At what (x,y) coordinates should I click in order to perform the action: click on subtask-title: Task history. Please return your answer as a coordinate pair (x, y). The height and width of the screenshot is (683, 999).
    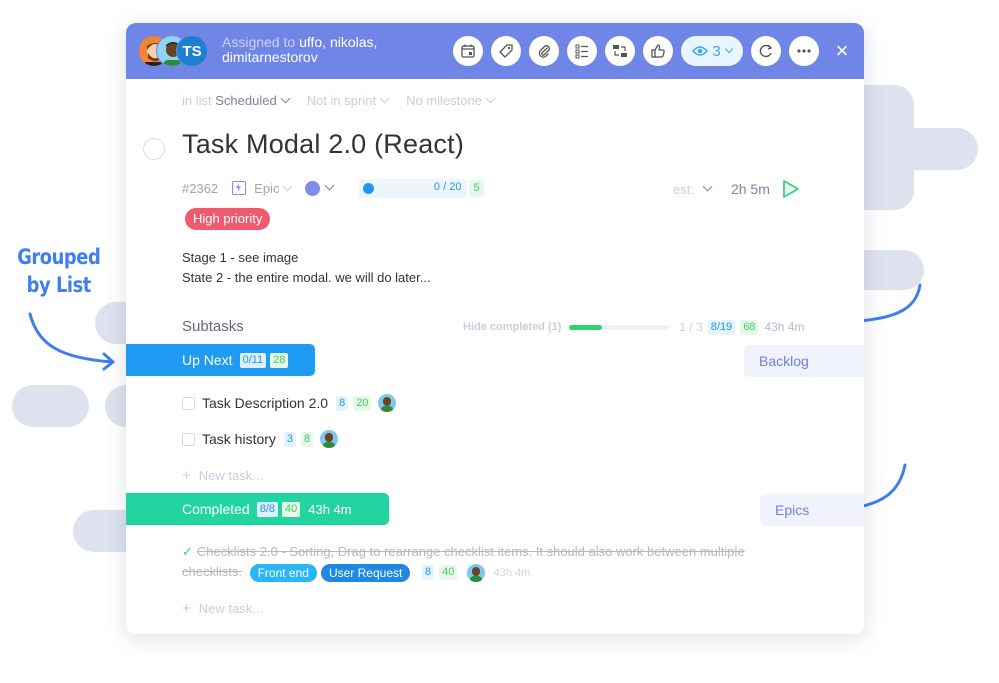
    Looking at the image, I should click on (239, 439).